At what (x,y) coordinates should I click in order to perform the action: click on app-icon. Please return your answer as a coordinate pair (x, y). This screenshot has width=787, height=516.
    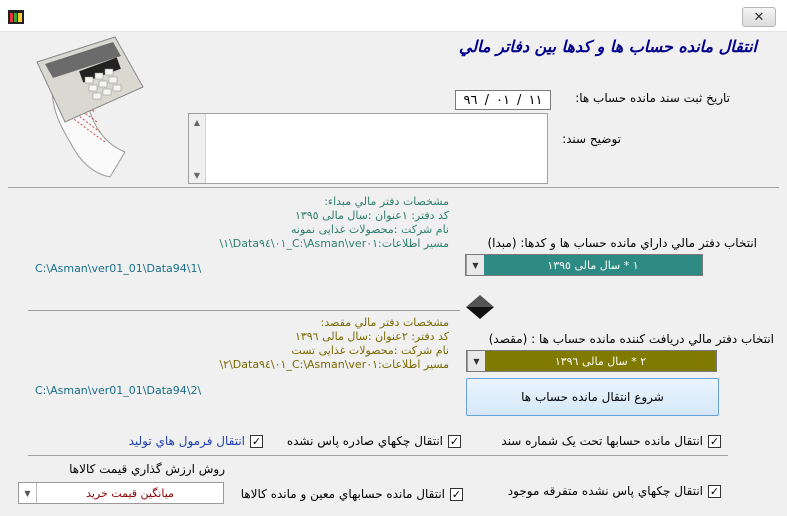
    Looking at the image, I should click on (16, 17).